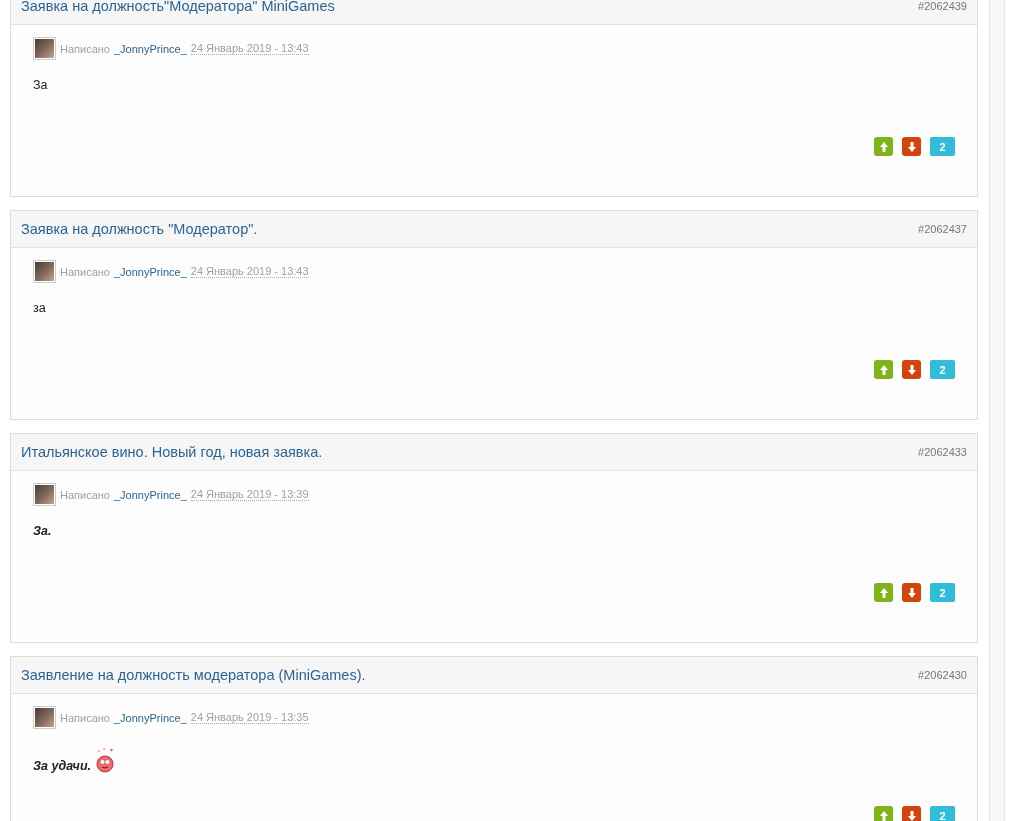 The width and height of the screenshot is (1009, 821). What do you see at coordinates (40, 85) in the screenshot?
I see `post-text: За` at bounding box center [40, 85].